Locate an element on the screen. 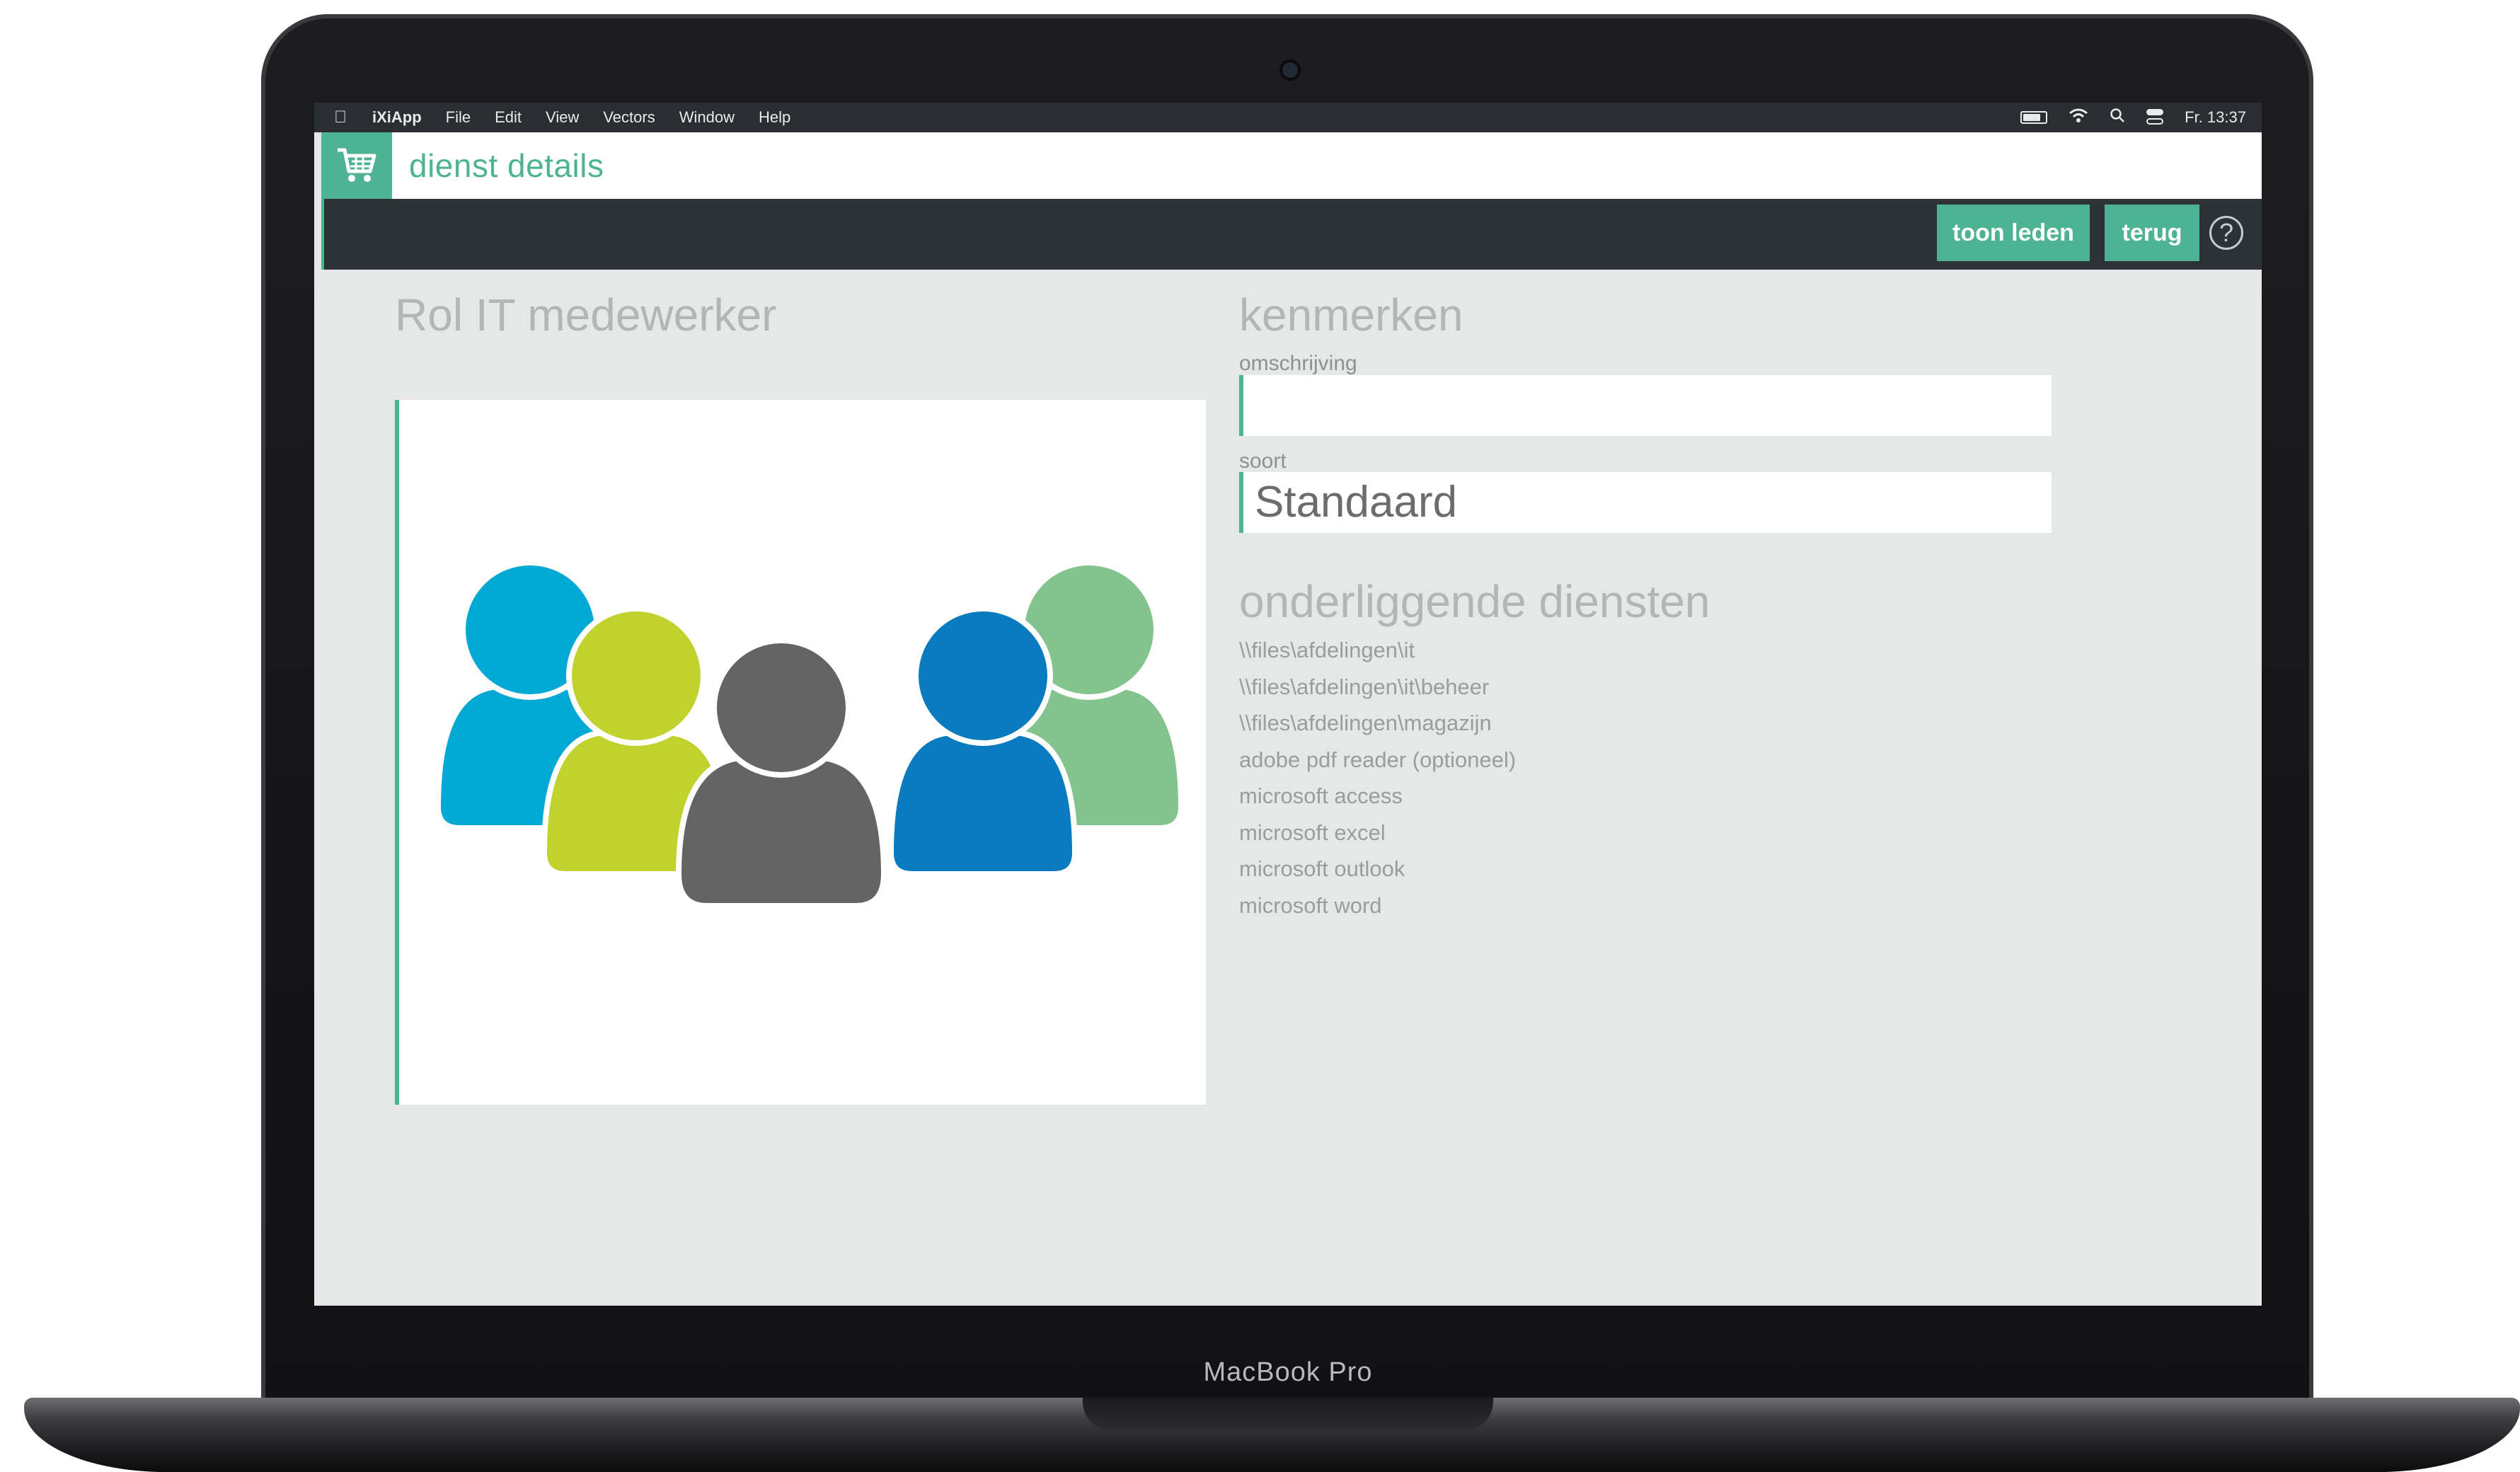  help-icon: ? is located at coordinates (2226, 233).